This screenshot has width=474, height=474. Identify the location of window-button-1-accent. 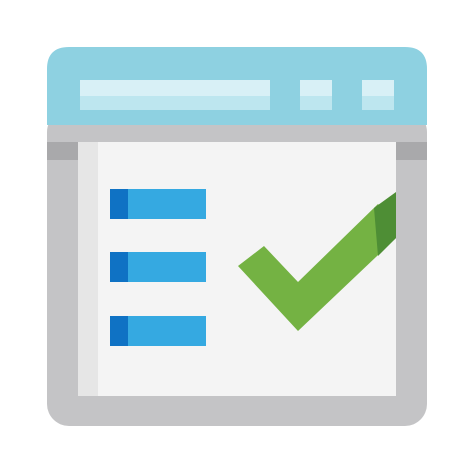
(316, 103).